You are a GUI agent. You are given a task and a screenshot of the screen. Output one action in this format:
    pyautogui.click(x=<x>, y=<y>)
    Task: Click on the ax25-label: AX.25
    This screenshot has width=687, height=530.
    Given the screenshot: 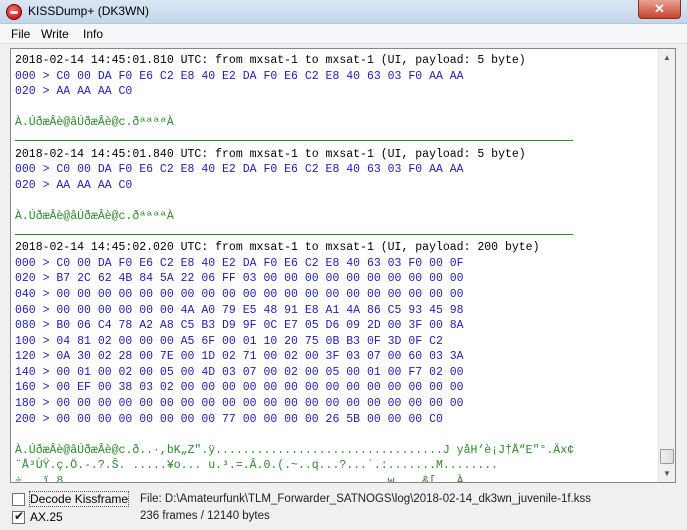 What is the action you would take?
    pyautogui.click(x=46, y=517)
    